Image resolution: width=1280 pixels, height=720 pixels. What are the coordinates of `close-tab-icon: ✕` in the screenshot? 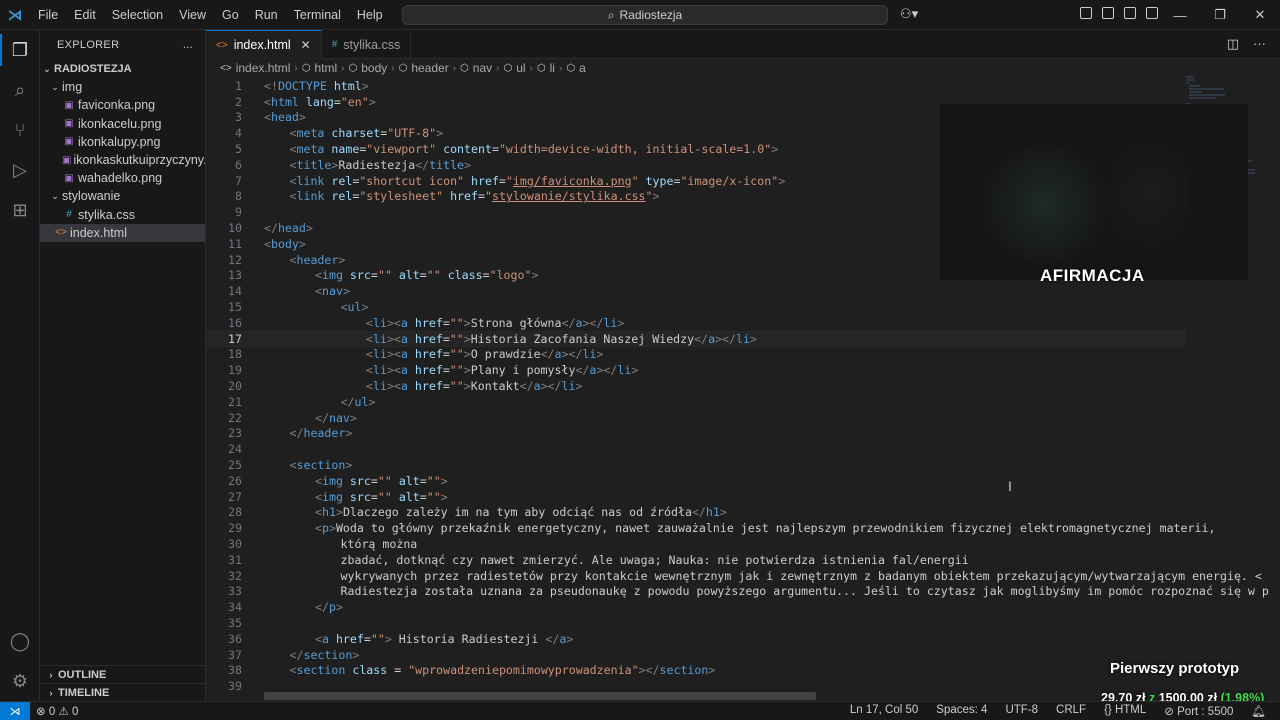 It's located at (306, 45).